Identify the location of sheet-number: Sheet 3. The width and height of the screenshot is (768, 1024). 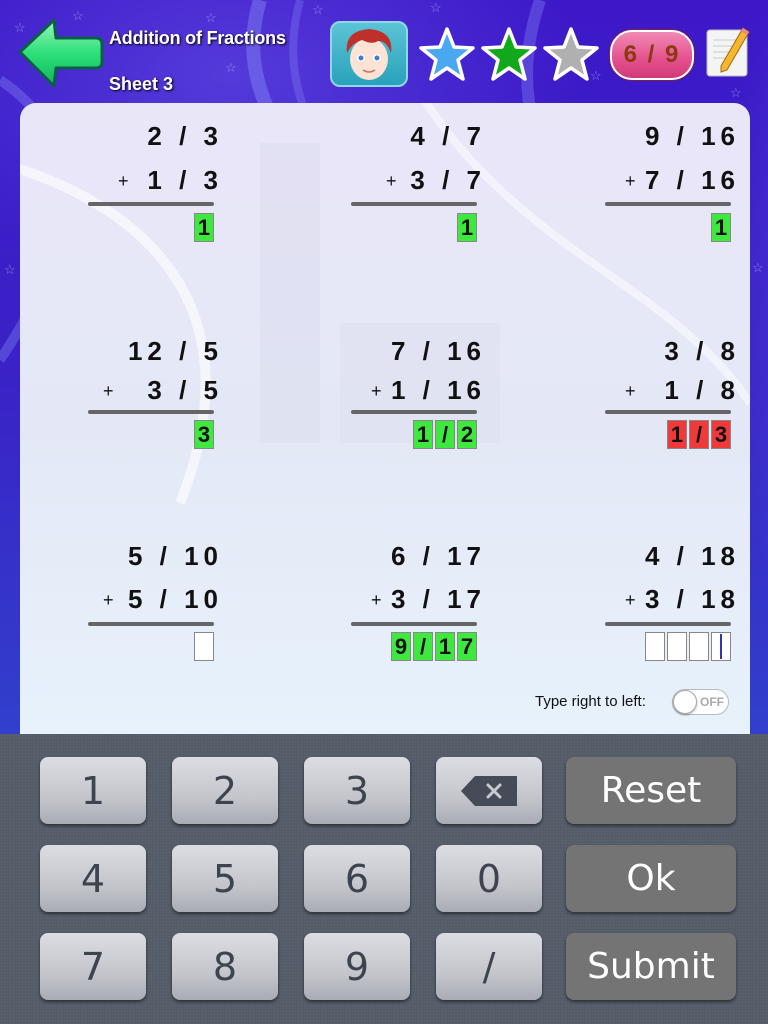
(141, 84).